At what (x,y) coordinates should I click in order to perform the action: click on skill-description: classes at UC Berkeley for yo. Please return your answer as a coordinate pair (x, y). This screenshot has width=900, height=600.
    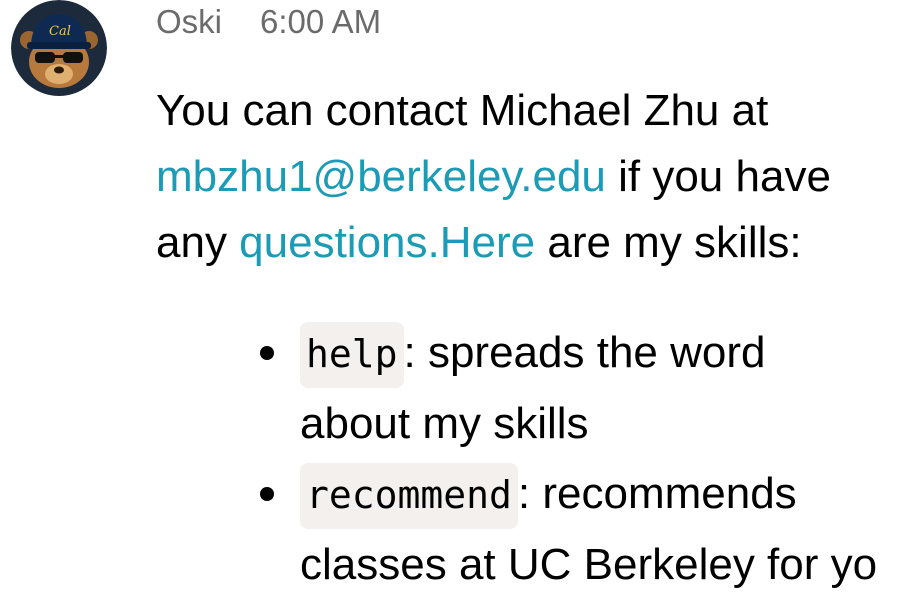
    Looking at the image, I should click on (589, 564).